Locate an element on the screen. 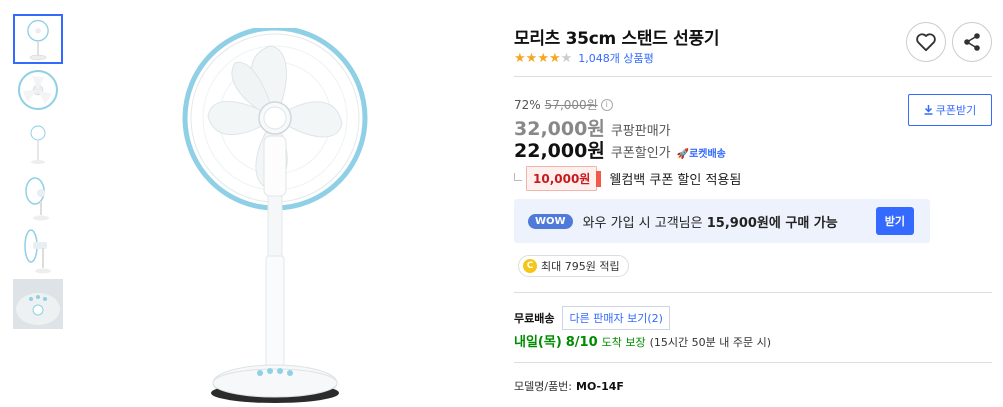 This screenshot has height=407, width=1003. original-price: 57,000원 is located at coordinates (571, 105).